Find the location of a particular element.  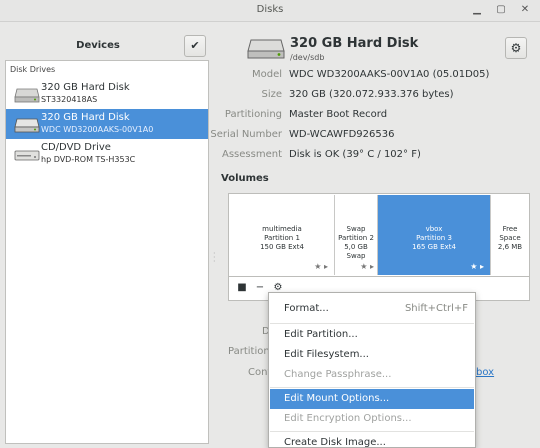

menu-item-accelerator: Shift+Ctrl+F is located at coordinates (436, 308).